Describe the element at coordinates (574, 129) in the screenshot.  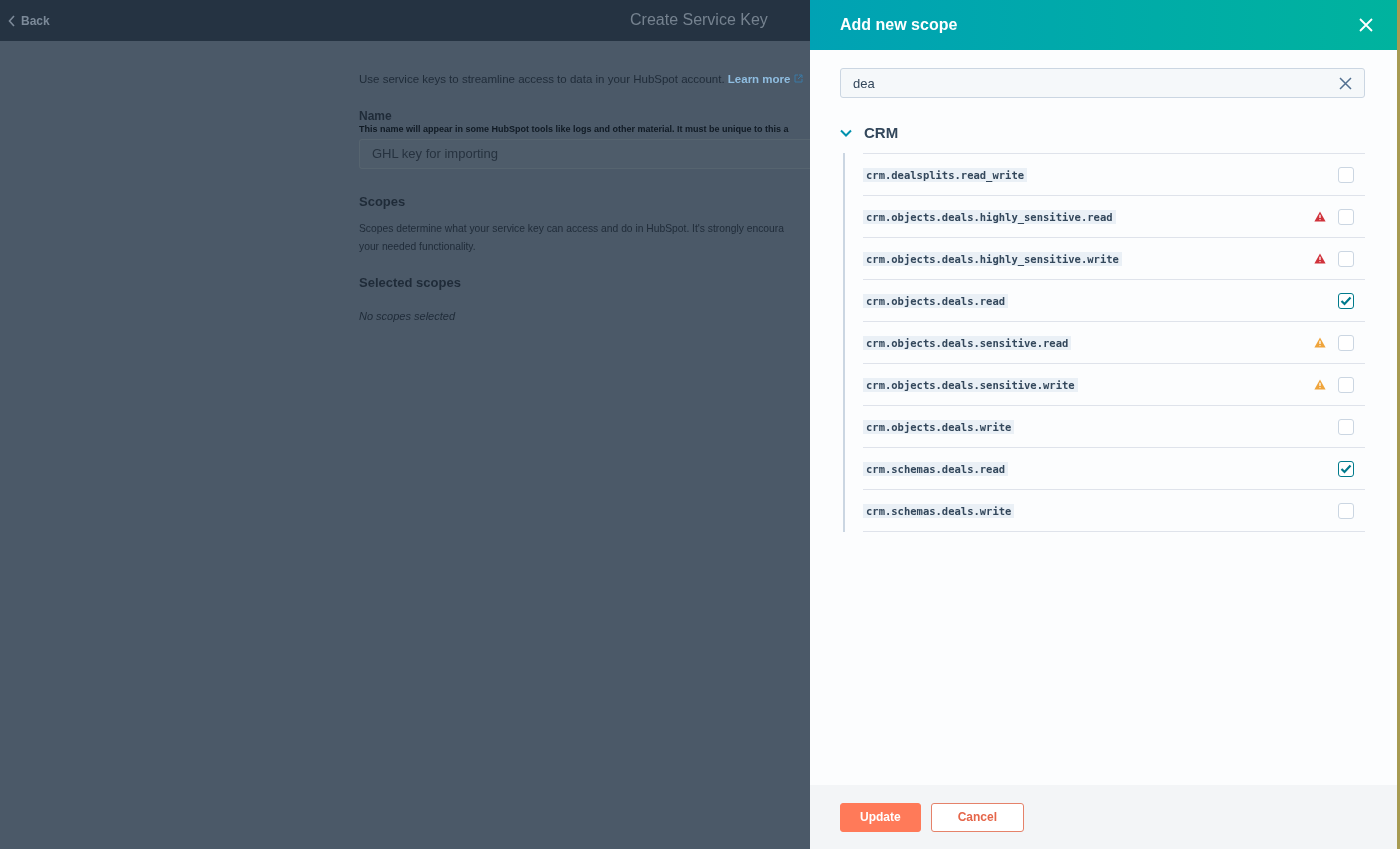
I see `help-text: This name will appear in some HubSpot tools like logs and other material. It must be unique to this a` at that location.